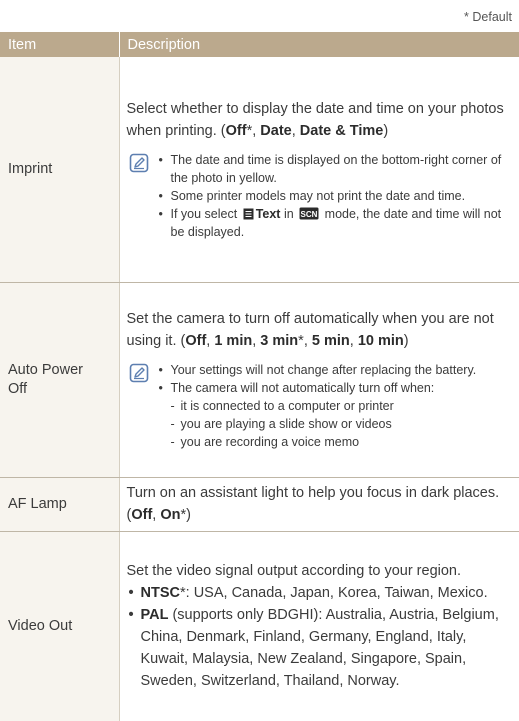 The image size is (519, 721). Describe the element at coordinates (60, 380) in the screenshot. I see `item-auto-power-off: Auto Power Off` at that location.